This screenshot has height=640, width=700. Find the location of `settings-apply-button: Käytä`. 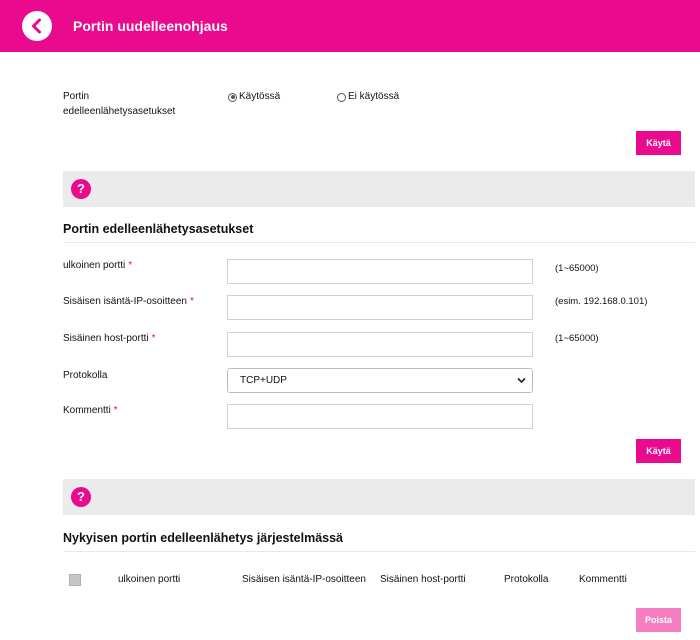

settings-apply-button: Käytä is located at coordinates (658, 451).